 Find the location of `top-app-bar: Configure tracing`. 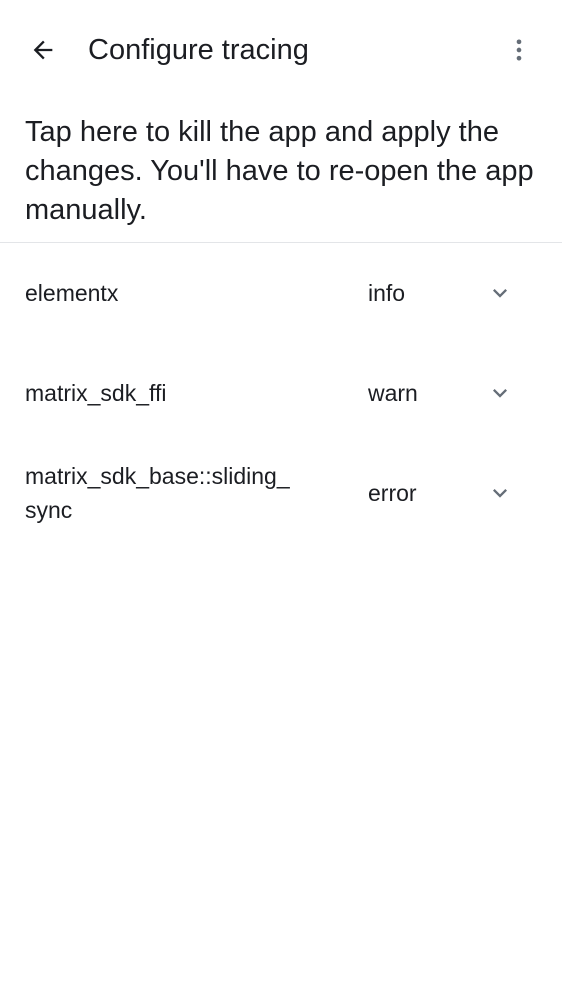

top-app-bar: Configure tracing is located at coordinates (281, 50).